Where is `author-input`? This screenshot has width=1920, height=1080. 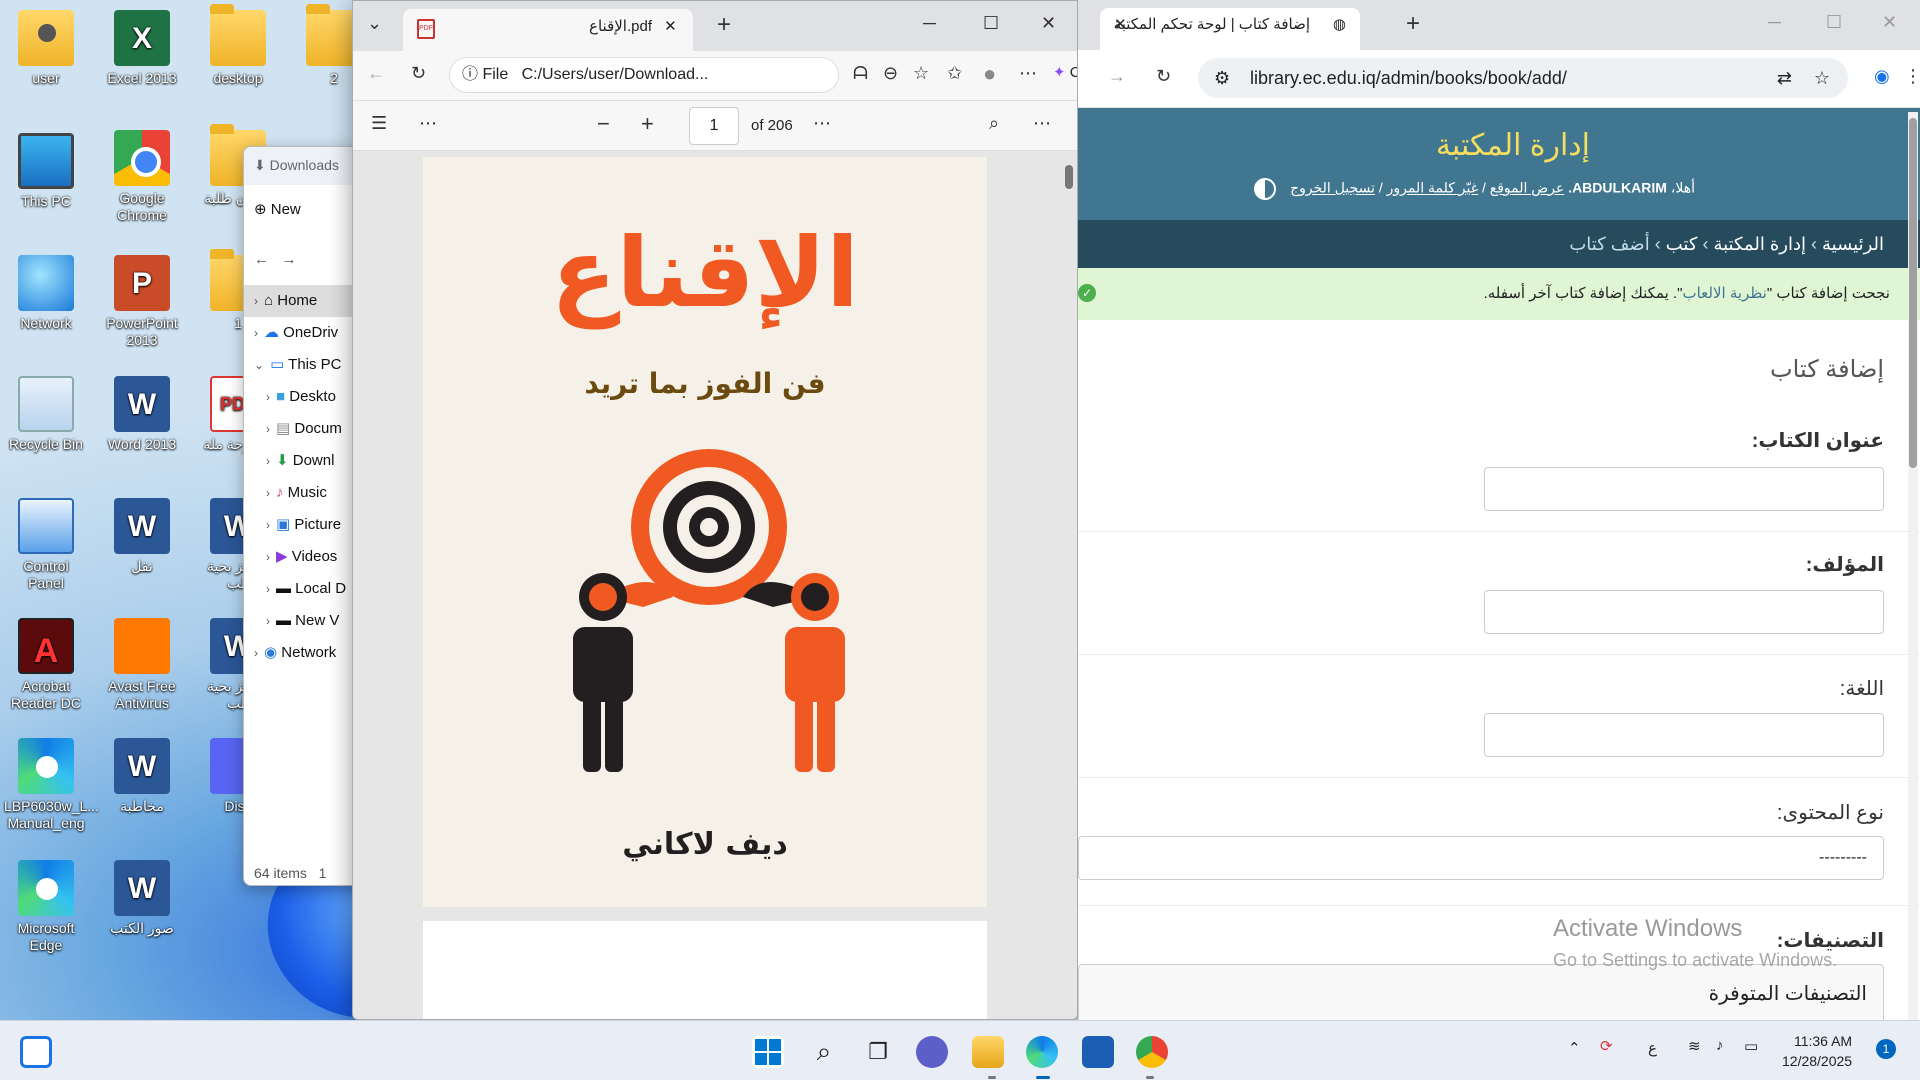 author-input is located at coordinates (1684, 612).